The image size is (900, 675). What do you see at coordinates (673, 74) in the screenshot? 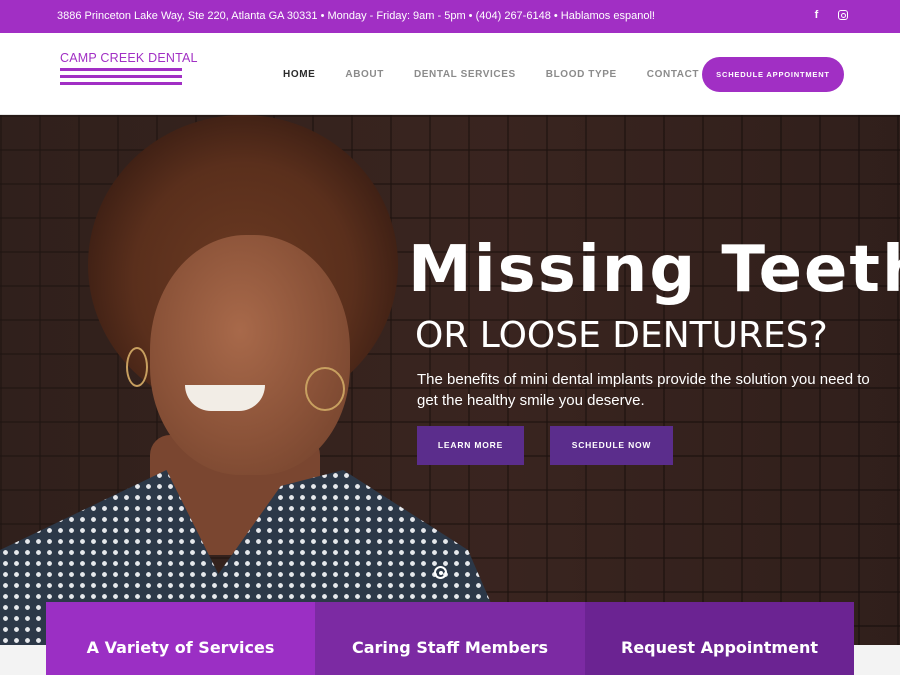
I see `nav-contact: CONTACT` at bounding box center [673, 74].